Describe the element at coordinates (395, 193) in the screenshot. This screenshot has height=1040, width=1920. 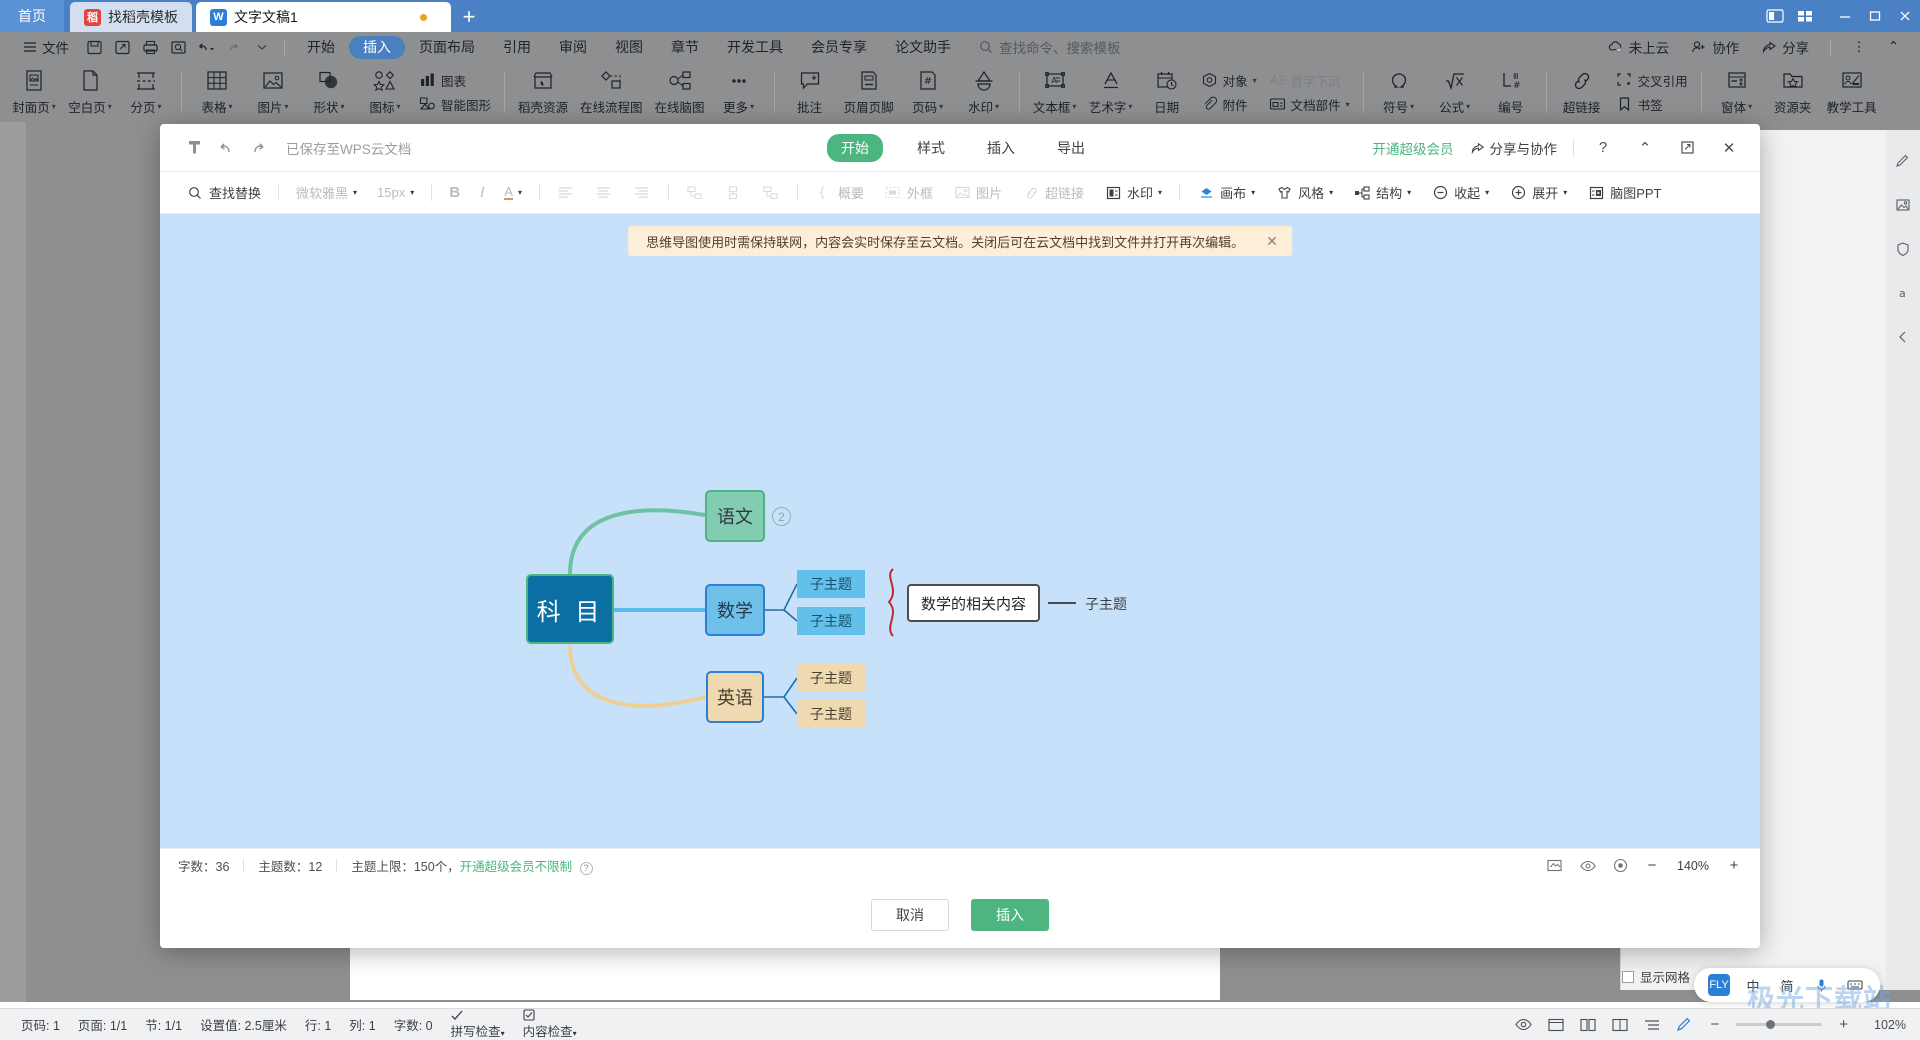
I see `font-size-select: 15px ▾` at that location.